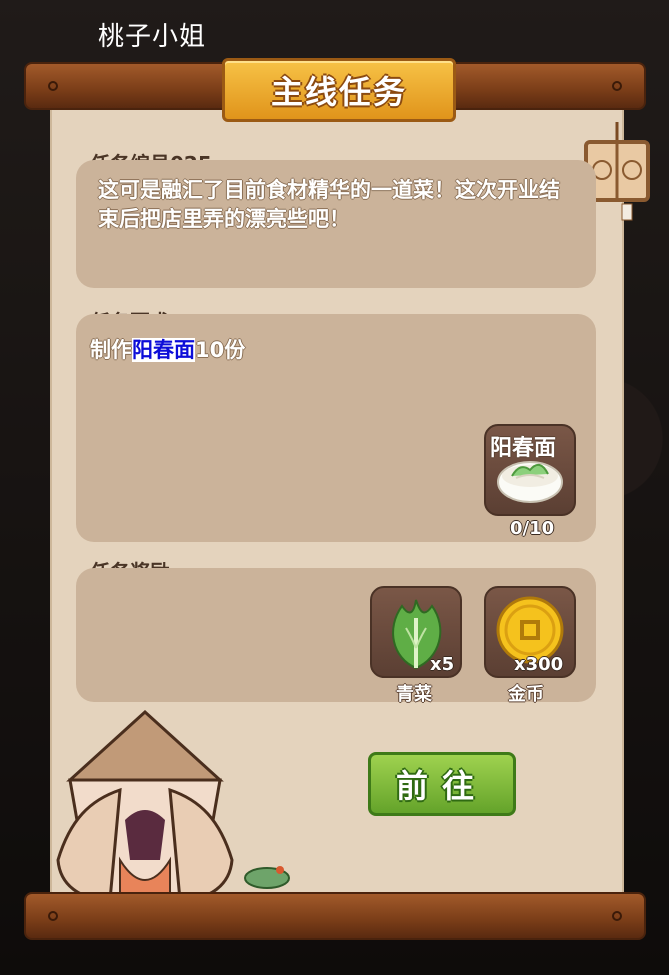  I want to click on scroll-bottom-rod, so click(335, 916).